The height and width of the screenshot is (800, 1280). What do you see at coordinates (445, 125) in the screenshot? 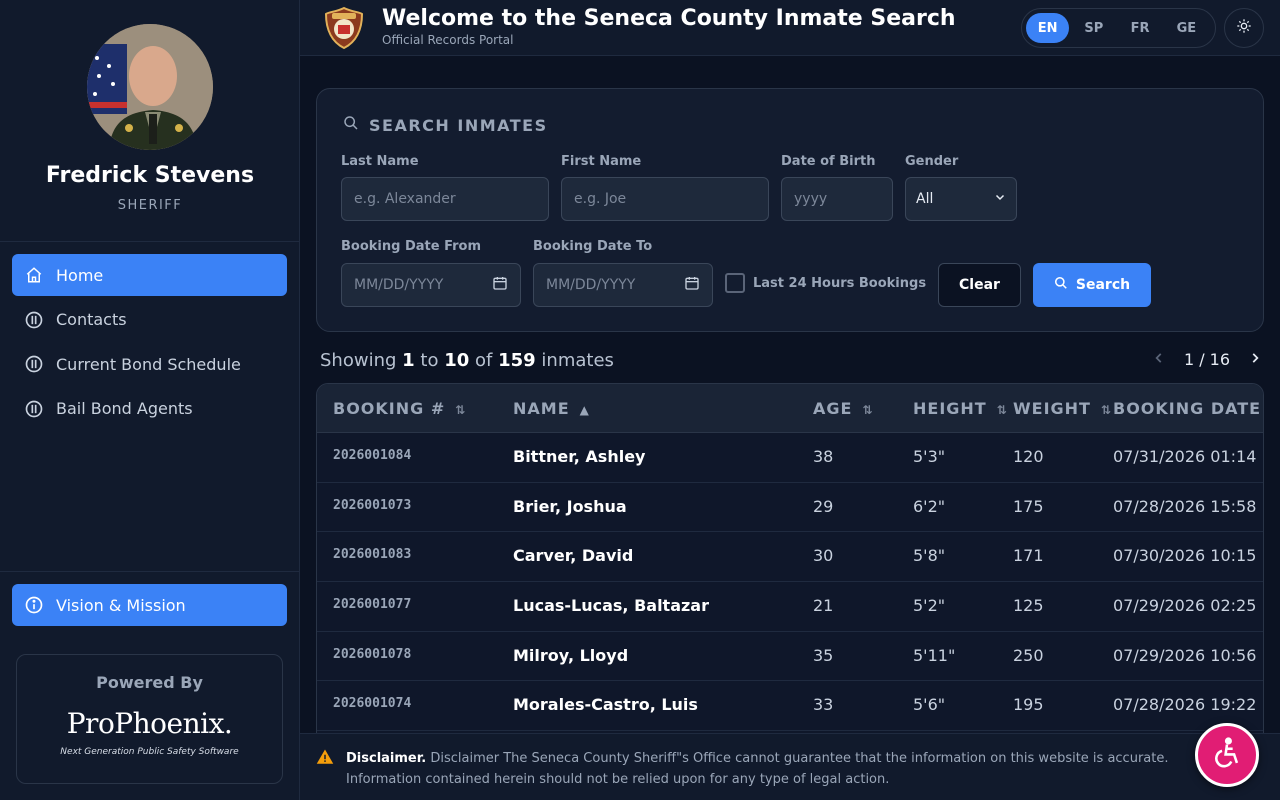
I see `search-heading: SEARCH INMATES` at bounding box center [445, 125].